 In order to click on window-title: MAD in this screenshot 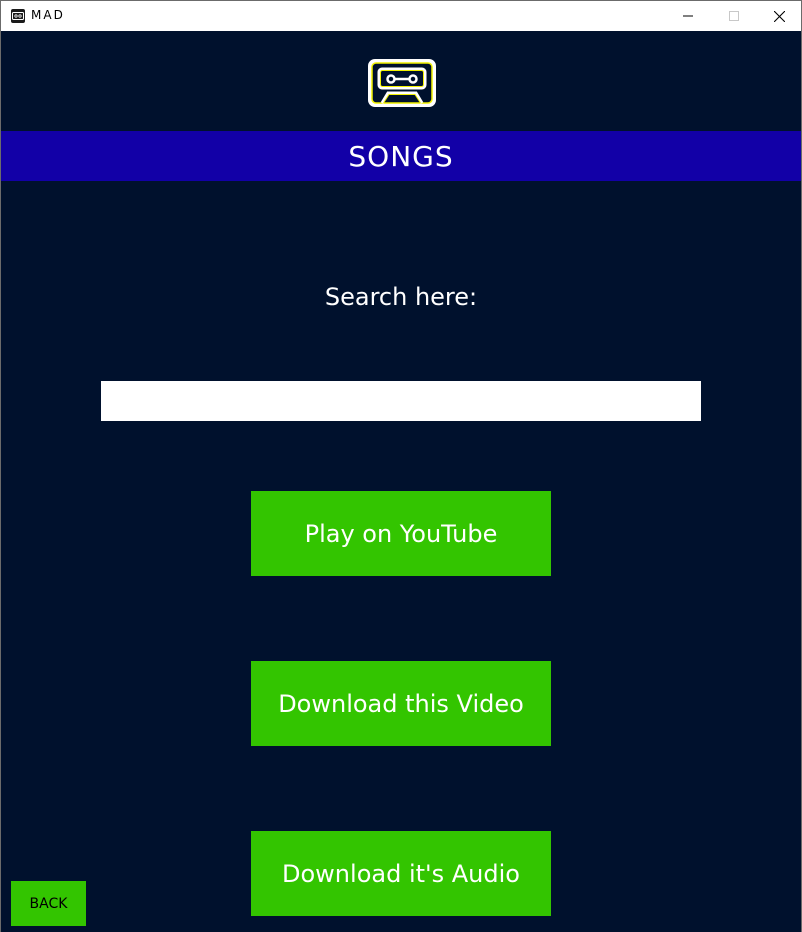, I will do `click(48, 15)`.